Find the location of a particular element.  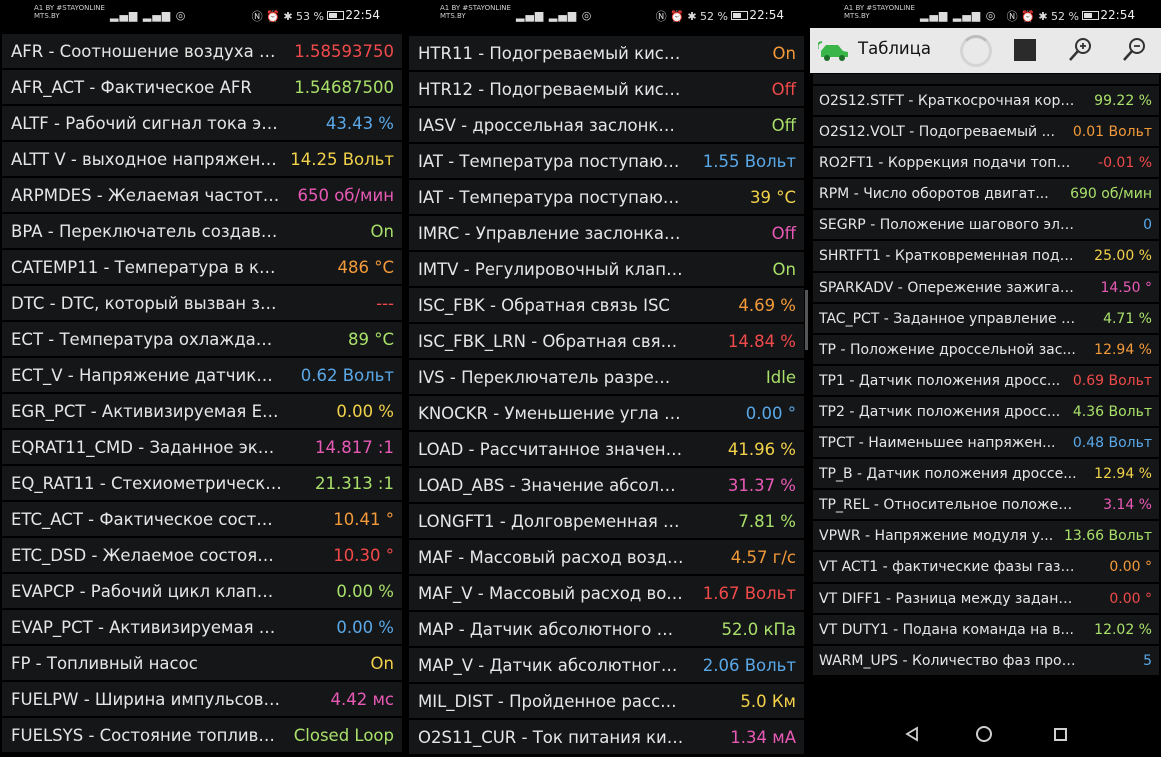

list-item: MAF - Массовый расход воздуха 4.57 г/с is located at coordinates (606, 558).